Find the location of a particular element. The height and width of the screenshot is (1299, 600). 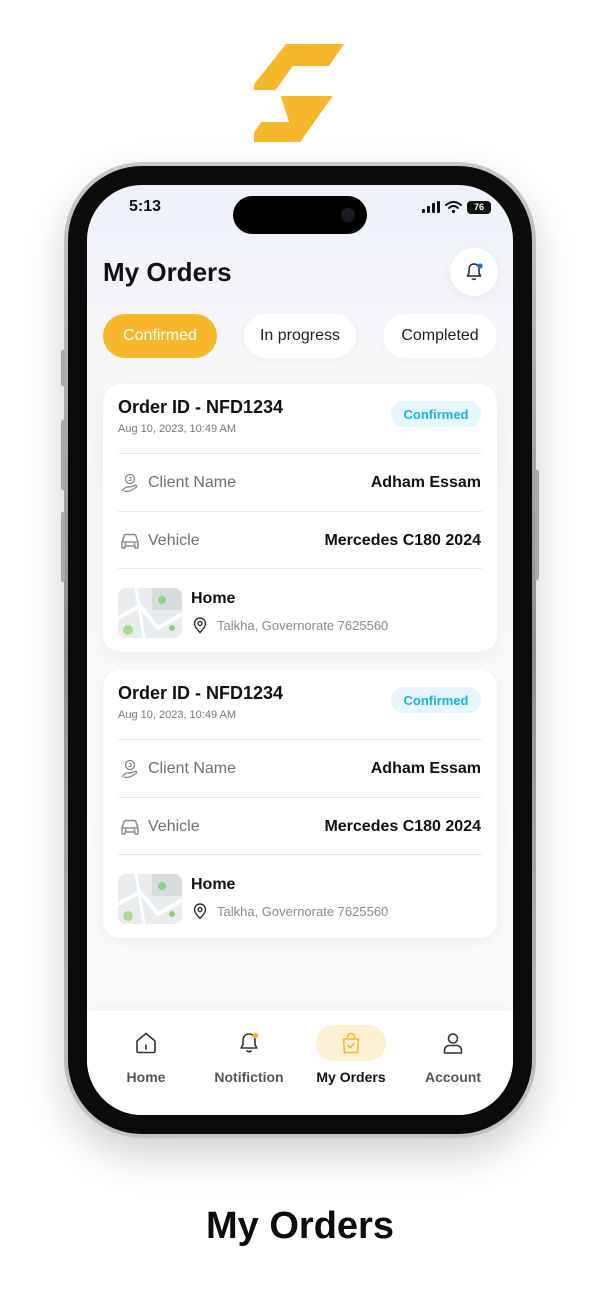

shopping-bag-icon is located at coordinates (351, 1043).